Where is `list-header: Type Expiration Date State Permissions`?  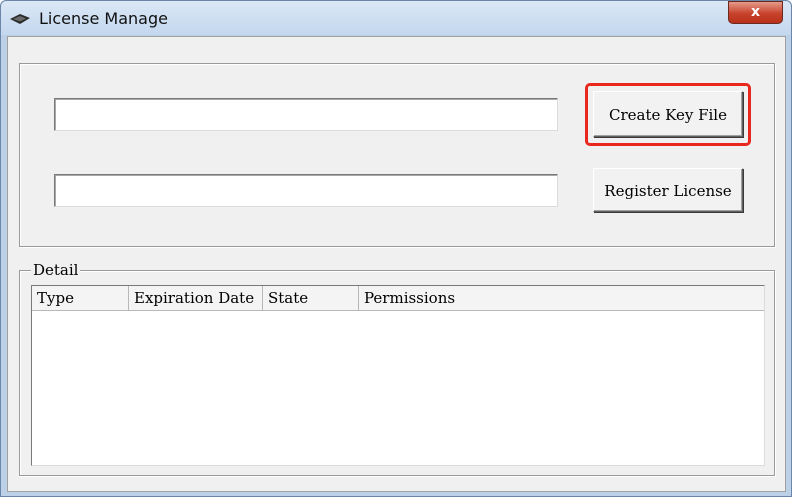 list-header: Type Expiration Date State Permissions is located at coordinates (398, 298).